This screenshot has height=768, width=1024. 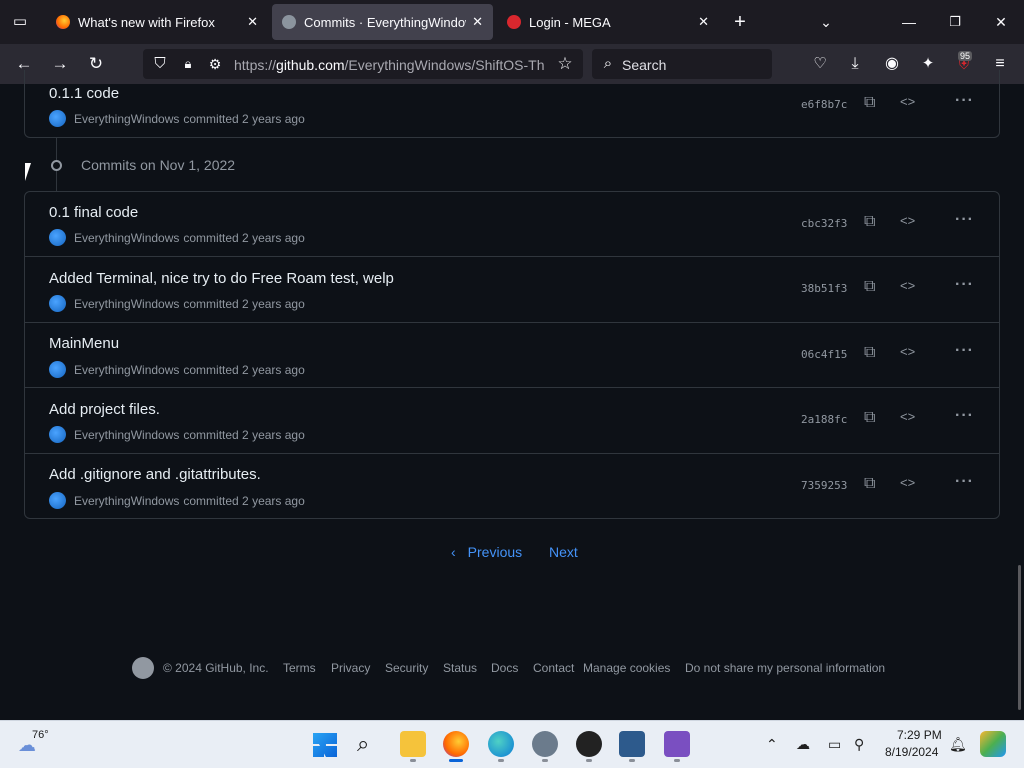 I want to click on file-explorer-icon, so click(x=413, y=744).